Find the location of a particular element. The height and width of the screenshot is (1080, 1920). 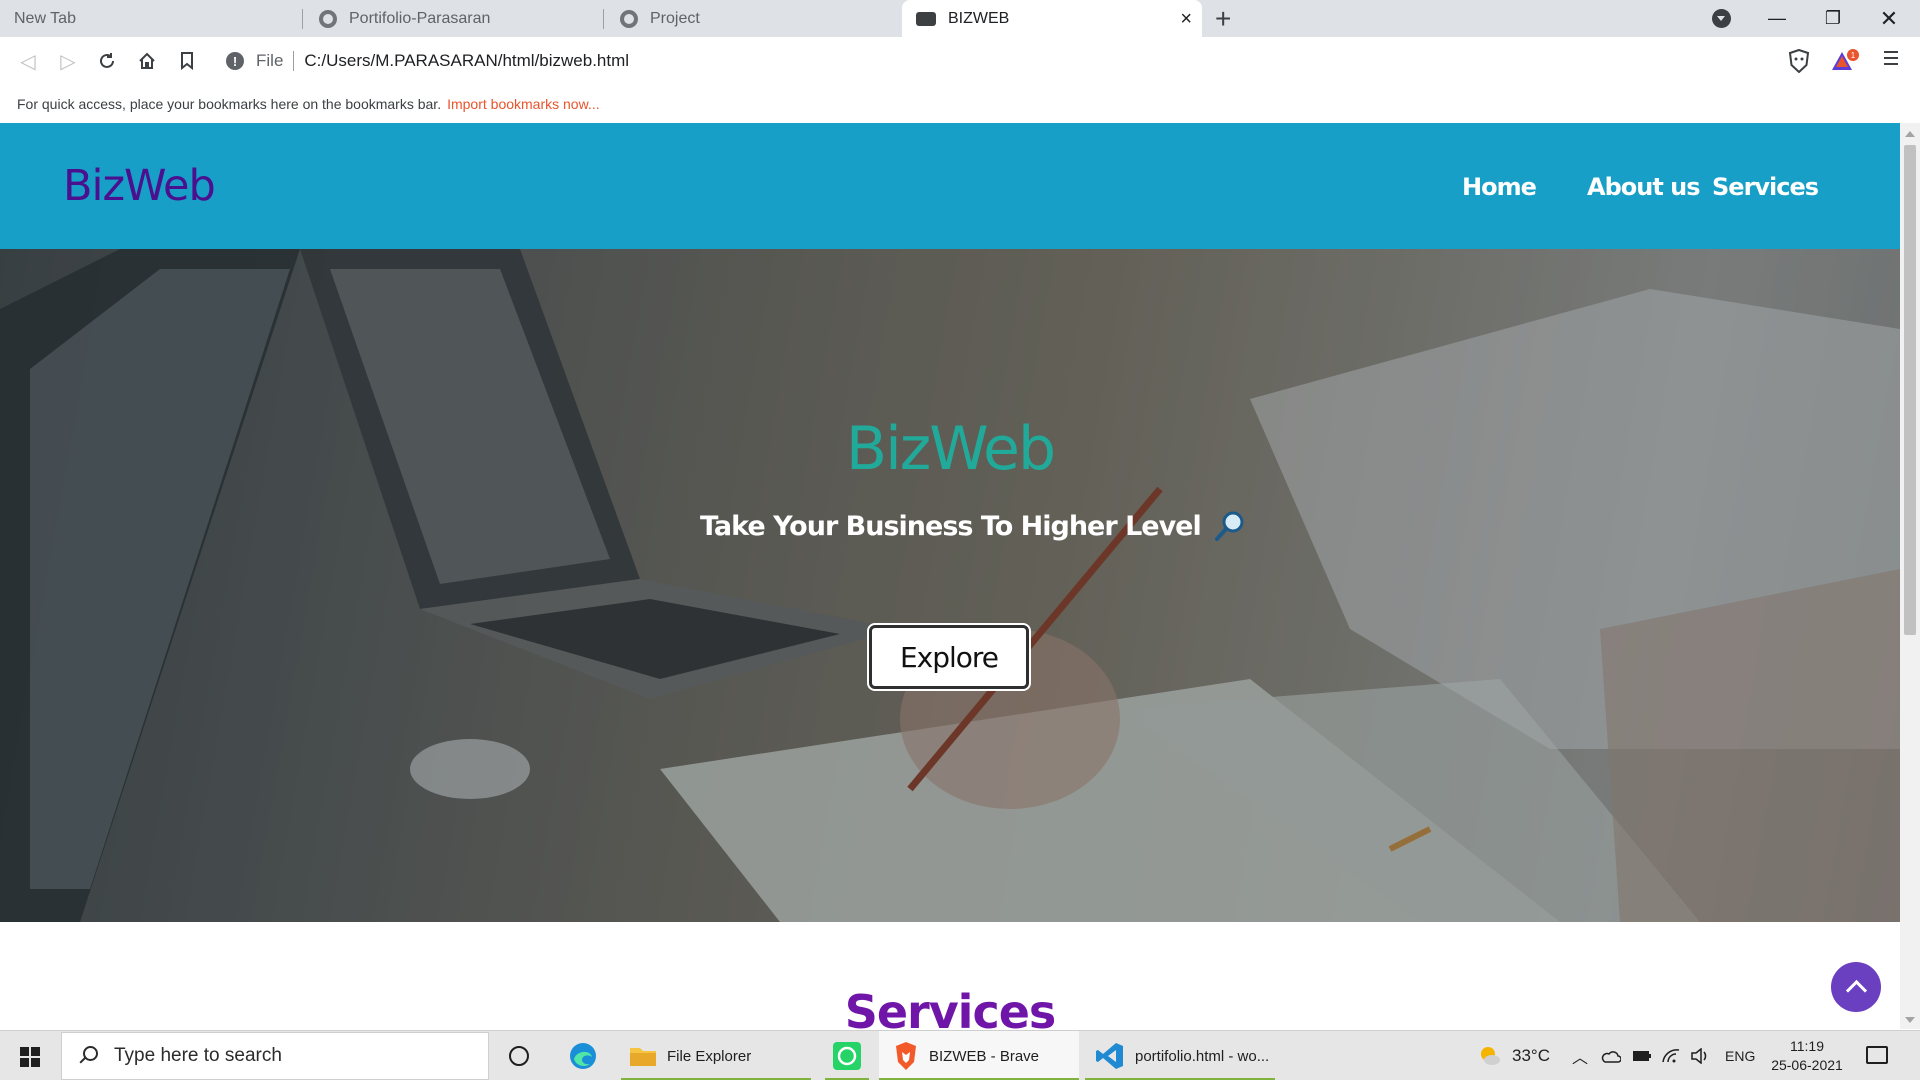

tab-portfolio: Portifolio-Parasaran is located at coordinates (453, 18).